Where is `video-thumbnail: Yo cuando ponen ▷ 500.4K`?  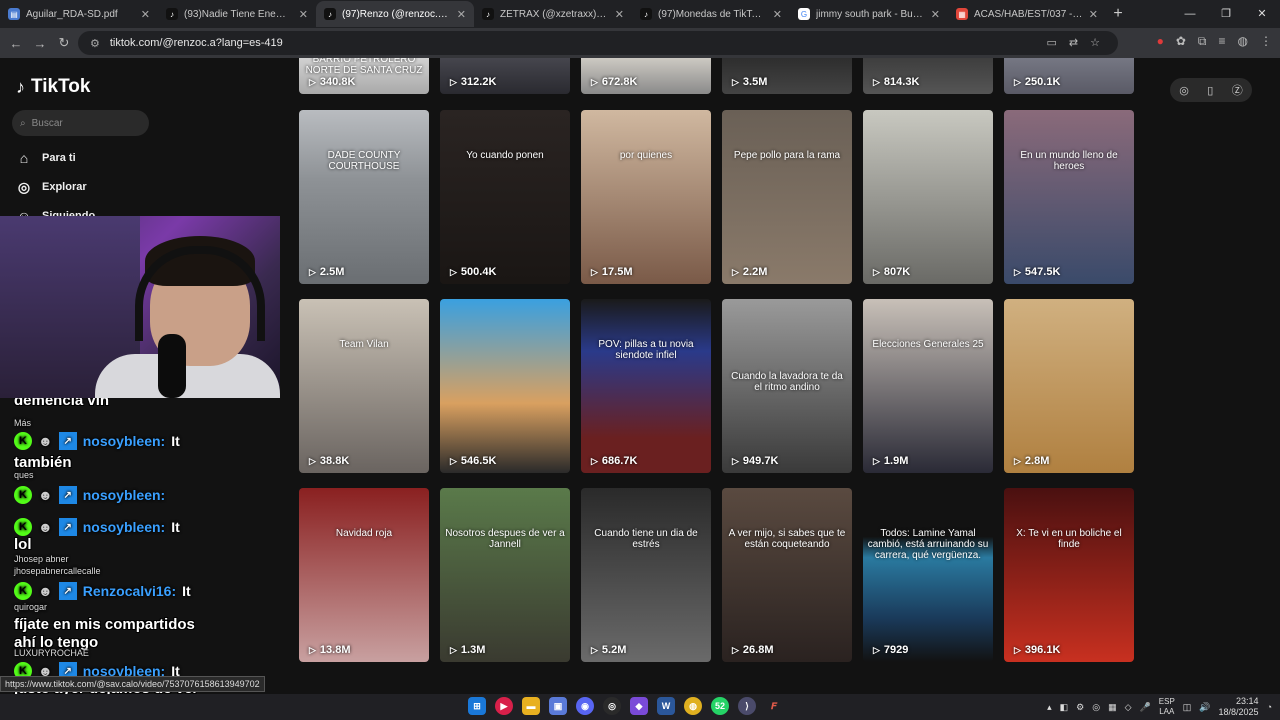 video-thumbnail: Yo cuando ponen ▷ 500.4K is located at coordinates (505, 197).